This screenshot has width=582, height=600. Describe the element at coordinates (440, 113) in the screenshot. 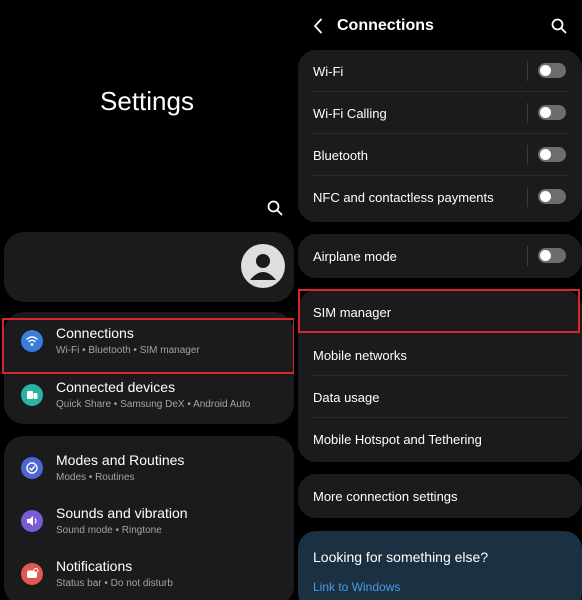

I see `wifi-calling-row: Wi-Fi Calling` at that location.